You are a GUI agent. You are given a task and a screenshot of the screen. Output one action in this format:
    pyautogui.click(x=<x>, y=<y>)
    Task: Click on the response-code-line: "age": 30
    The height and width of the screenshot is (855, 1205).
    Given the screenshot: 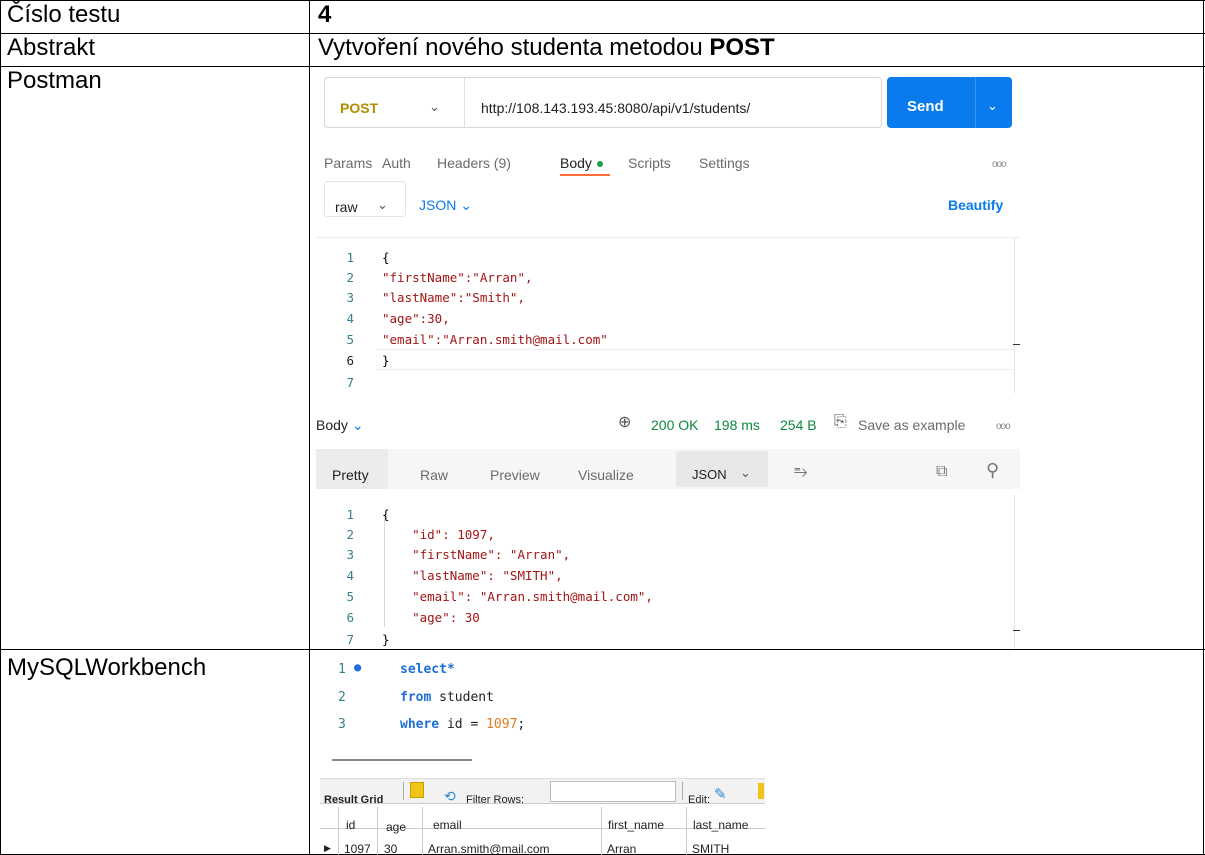 What is the action you would take?
    pyautogui.click(x=431, y=617)
    